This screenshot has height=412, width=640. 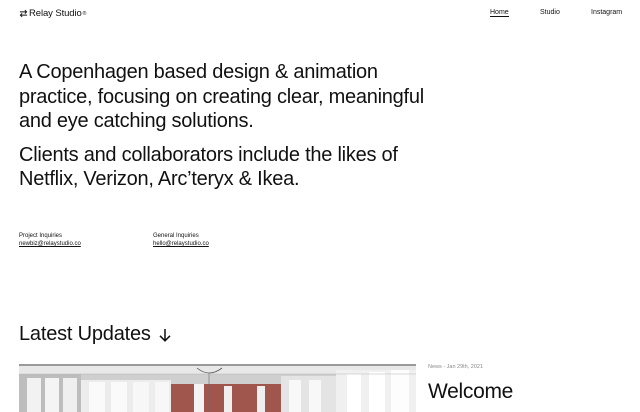 What do you see at coordinates (456, 367) in the screenshot?
I see `post-meta: News - Jan 29th, 2021` at bounding box center [456, 367].